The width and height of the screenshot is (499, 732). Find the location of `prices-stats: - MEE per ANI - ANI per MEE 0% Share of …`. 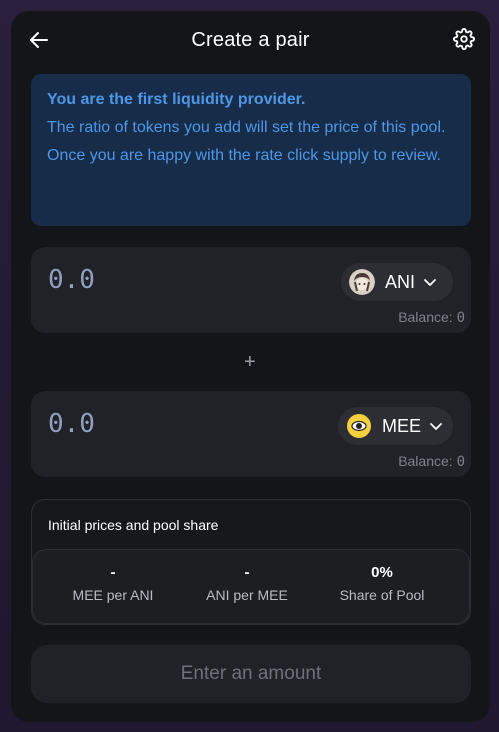

prices-stats: - MEE per ANI - ANI per MEE 0% Share of … is located at coordinates (251, 586).